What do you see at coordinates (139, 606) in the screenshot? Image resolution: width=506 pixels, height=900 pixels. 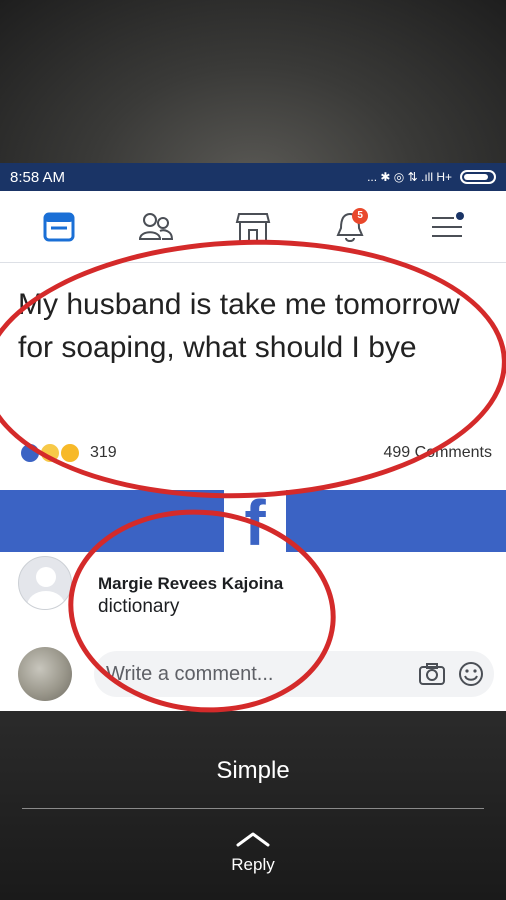 I see `comment-text: dictionary` at bounding box center [139, 606].